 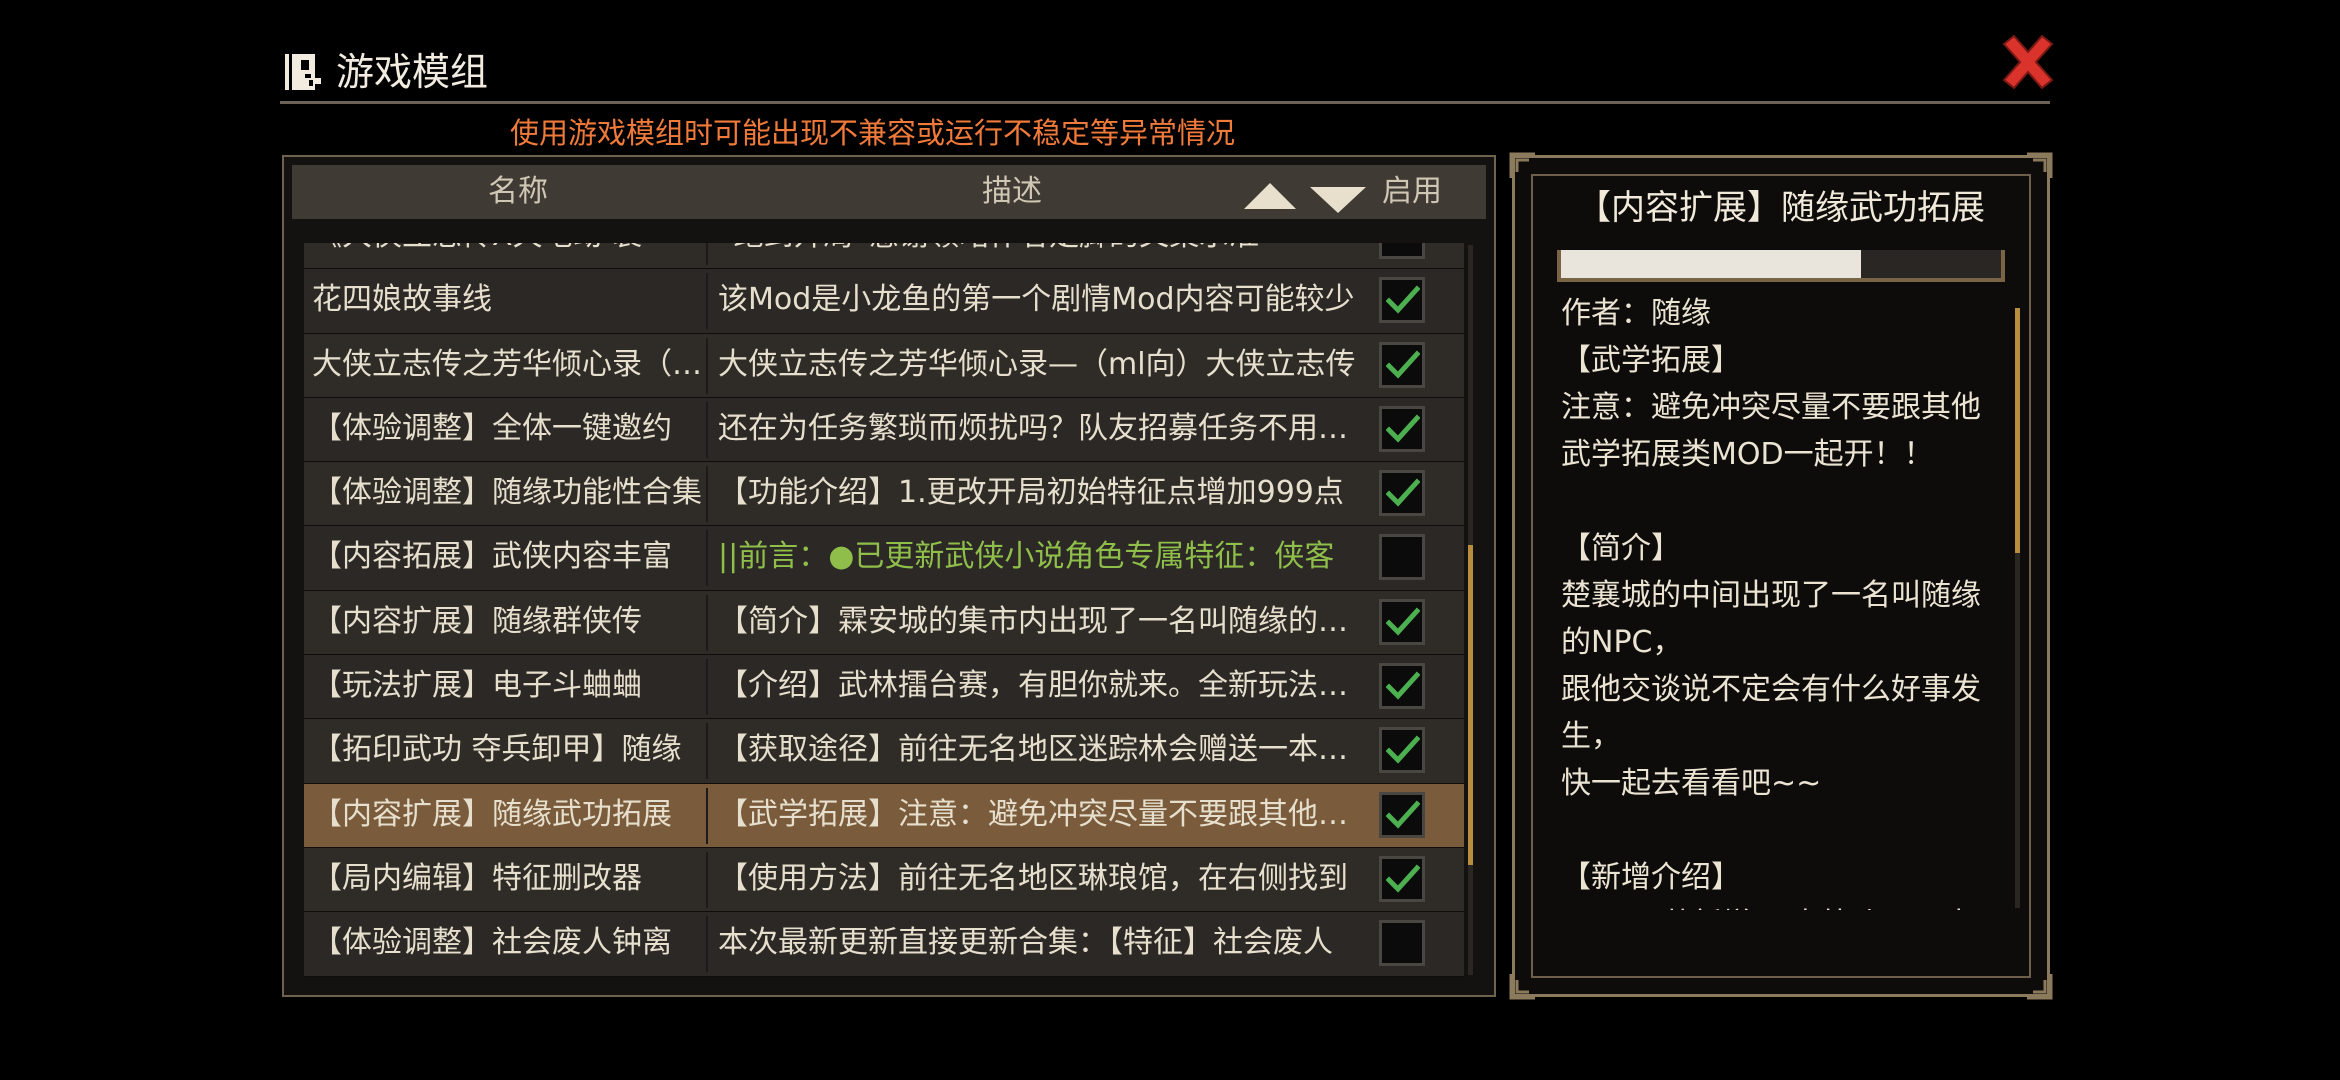 I want to click on mod-row: 【玩法扩展】电子斗蛐蛐 【介绍】武林擂台赛，有胆你就来。全新玩法等你, so click(x=884, y=687).